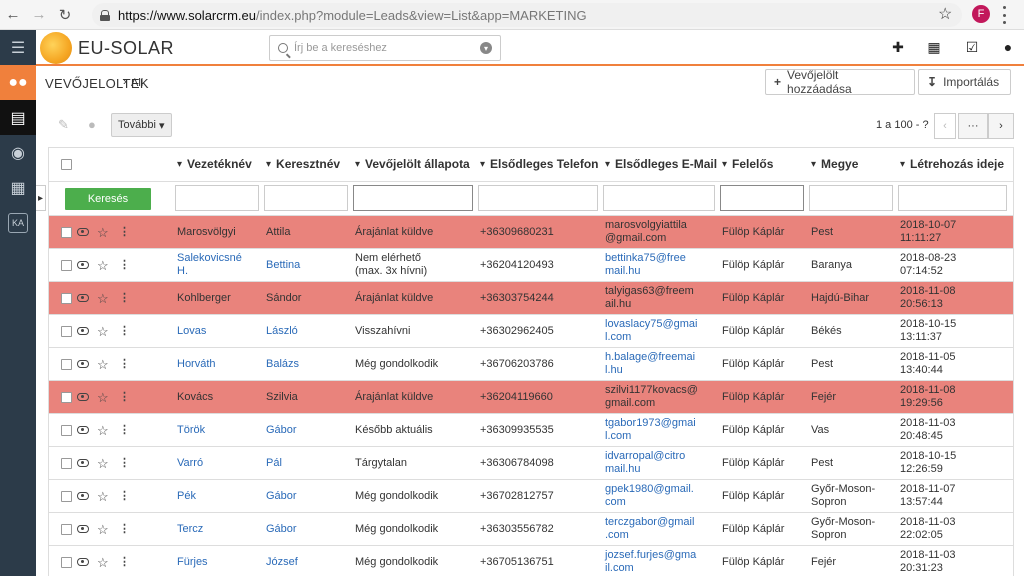 This screenshot has height=576, width=1024. I want to click on calendar-icon: ▦, so click(934, 47).